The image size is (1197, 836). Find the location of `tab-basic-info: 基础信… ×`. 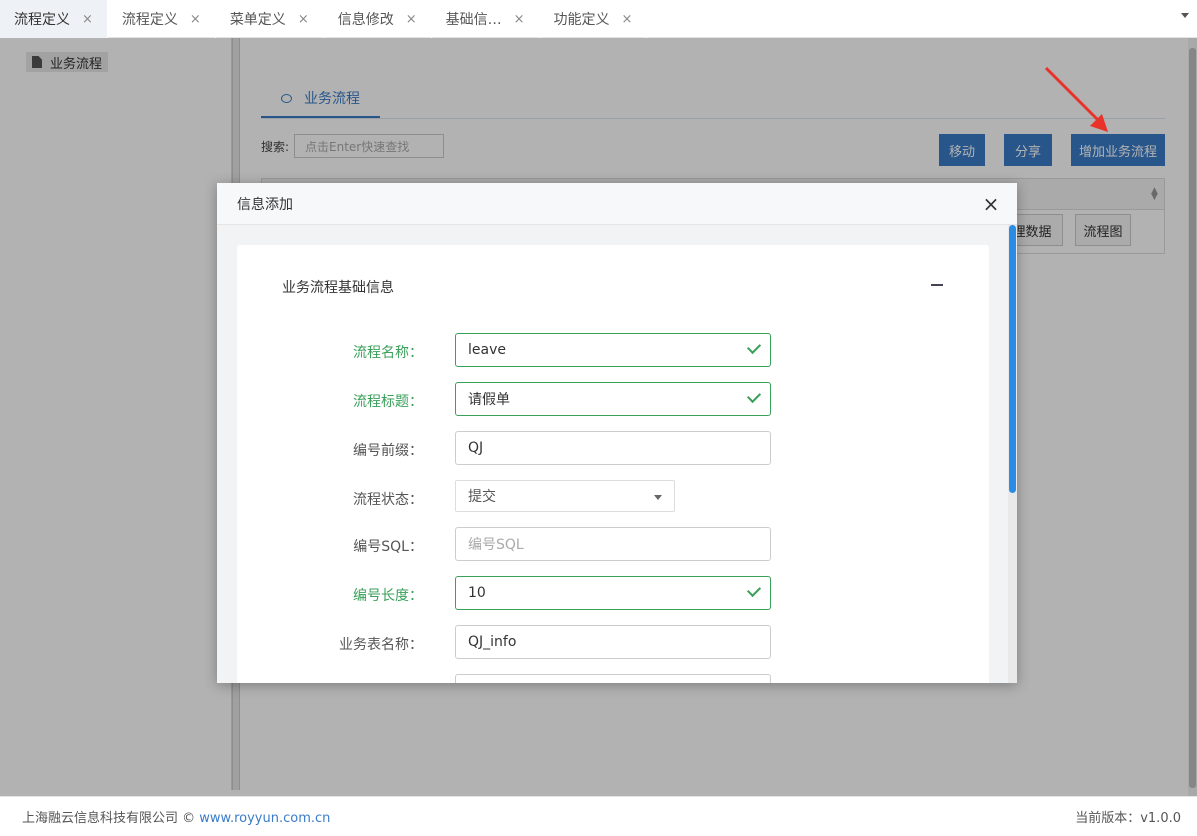

tab-basic-info: 基础信… × is located at coordinates (486, 19).